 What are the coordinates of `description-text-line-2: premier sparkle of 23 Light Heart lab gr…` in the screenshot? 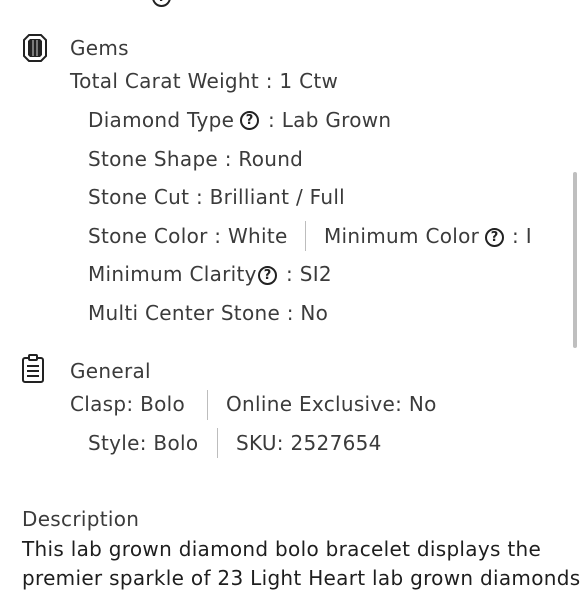 It's located at (301, 578).